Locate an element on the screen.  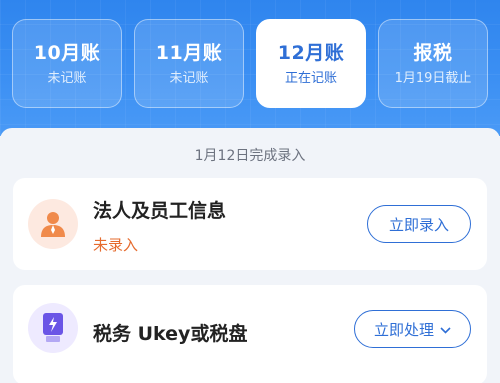
ukey-icon is located at coordinates (53, 328).